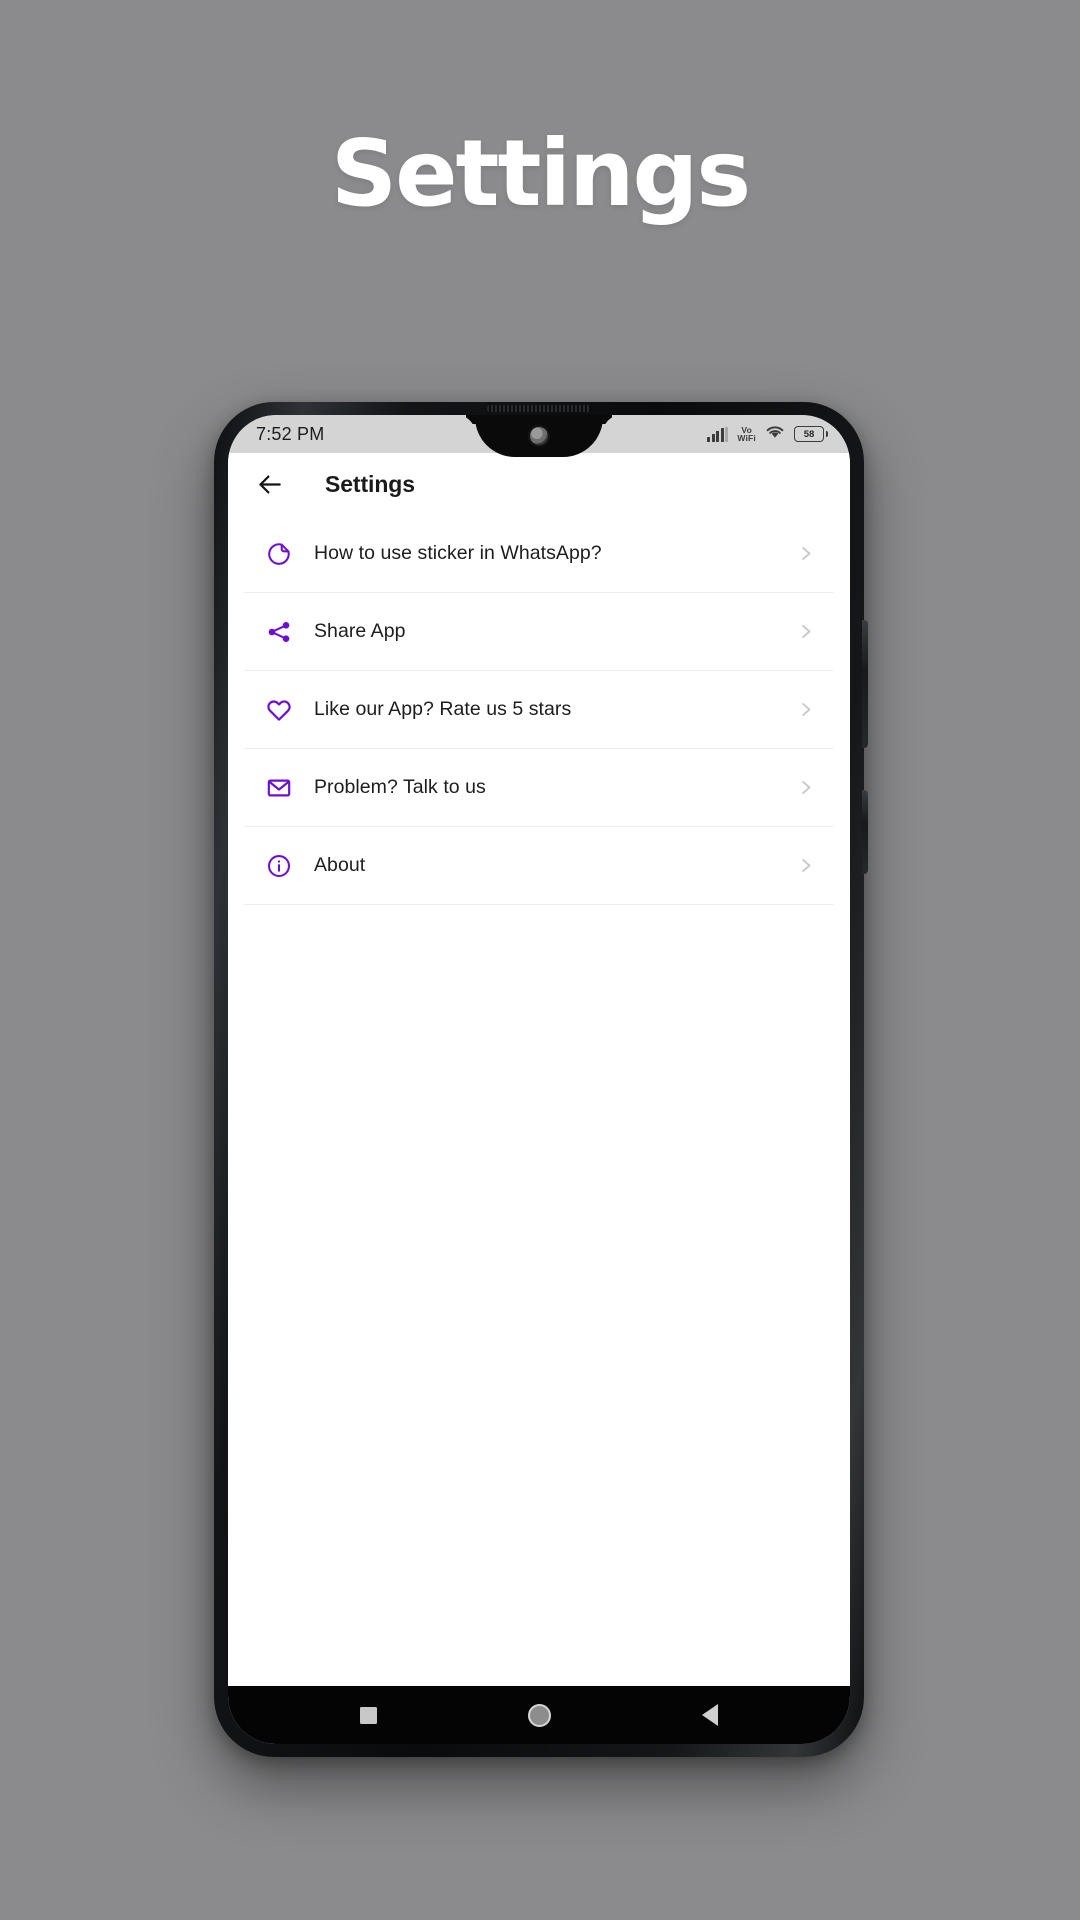 This screenshot has height=1920, width=1080. What do you see at coordinates (269, 484) in the screenshot?
I see `back-arrow-icon` at bounding box center [269, 484].